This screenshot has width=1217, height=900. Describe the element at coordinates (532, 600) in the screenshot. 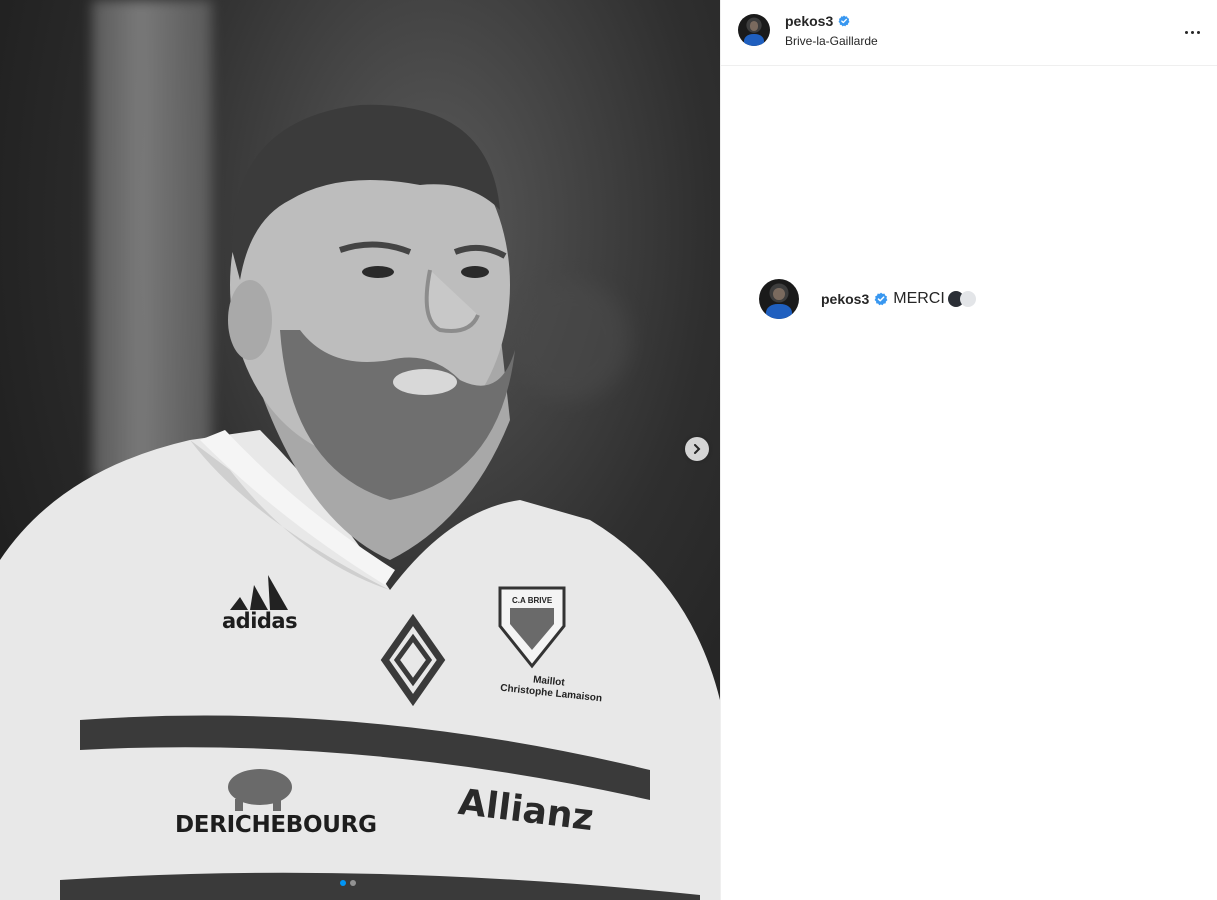

I see `jersey-badge-text: C.A BRIVE` at that location.